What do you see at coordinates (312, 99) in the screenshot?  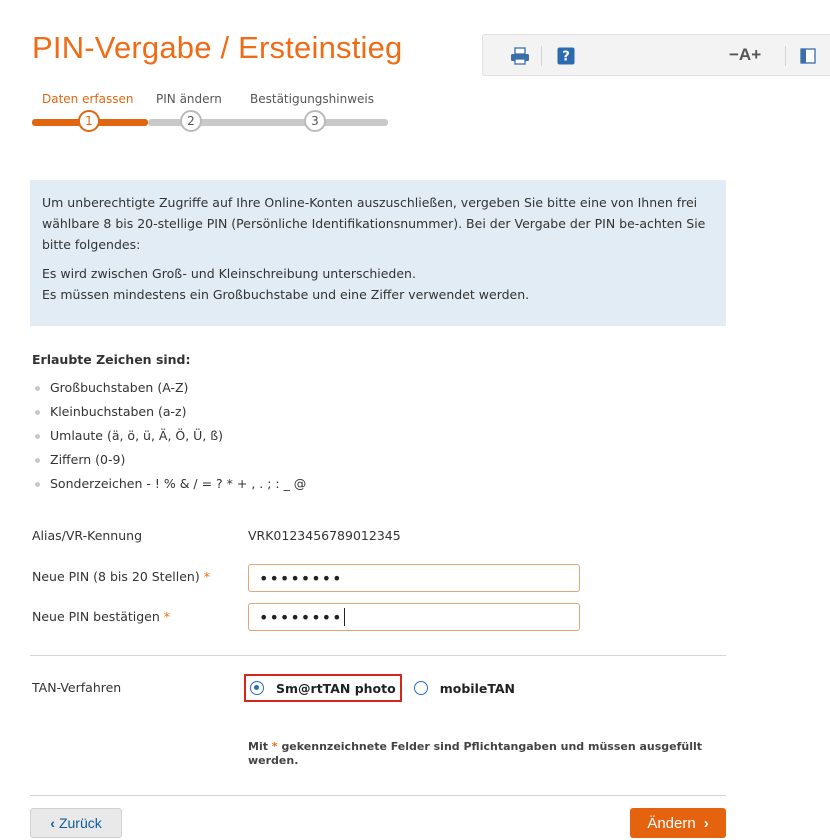 I see `step-label-3: Bestätigungshinweis` at bounding box center [312, 99].